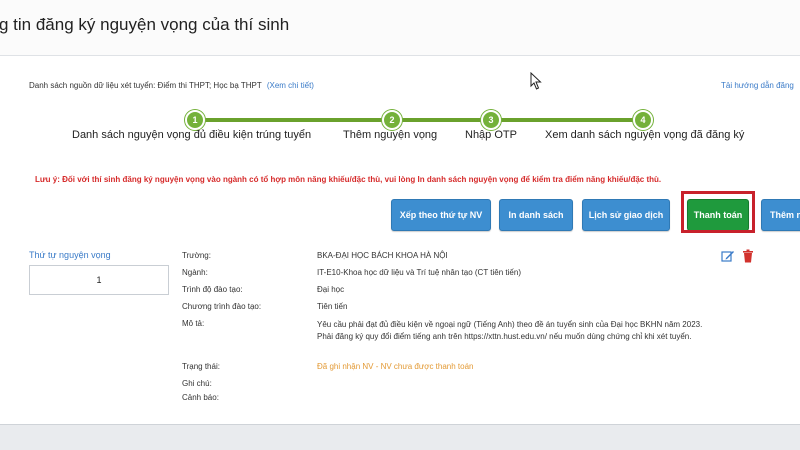 The height and width of the screenshot is (450, 800). What do you see at coordinates (197, 383) in the screenshot?
I see `notes-label: Ghi chú:` at bounding box center [197, 383].